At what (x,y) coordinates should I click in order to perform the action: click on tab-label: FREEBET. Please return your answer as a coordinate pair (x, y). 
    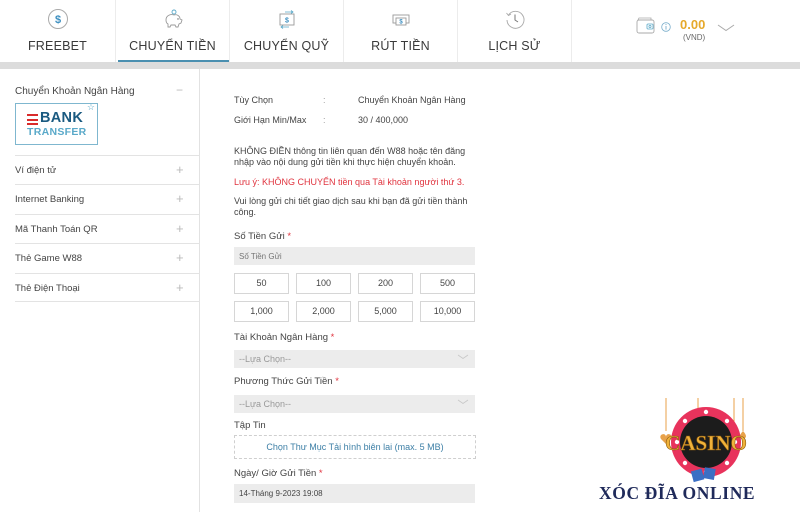
    Looking at the image, I should click on (57, 46).